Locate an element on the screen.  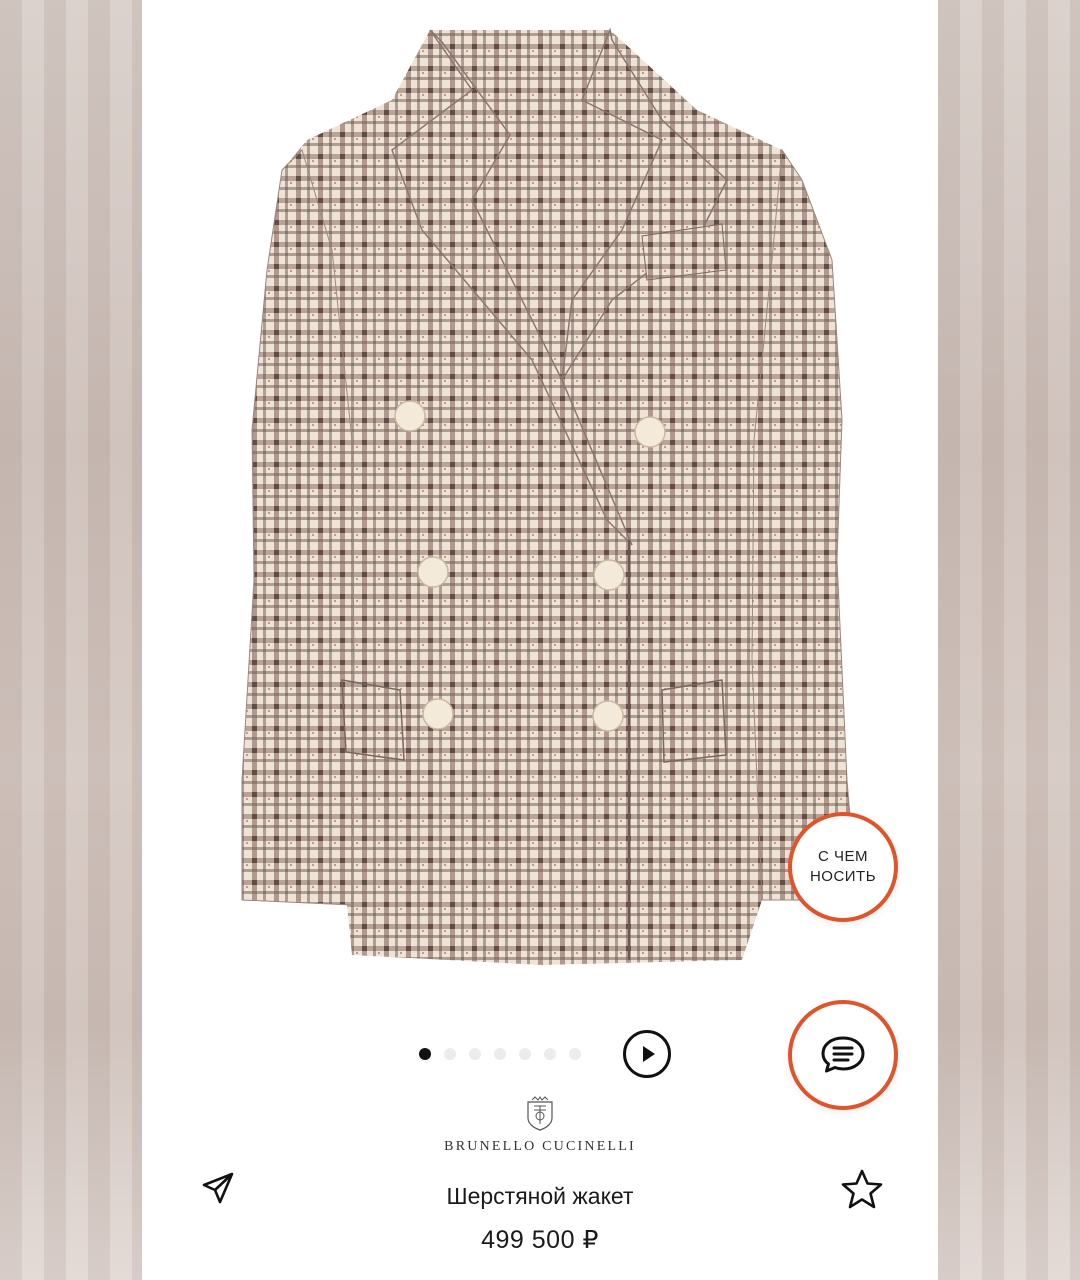
outfit-button-line1: С ЧЕМ is located at coordinates (843, 856).